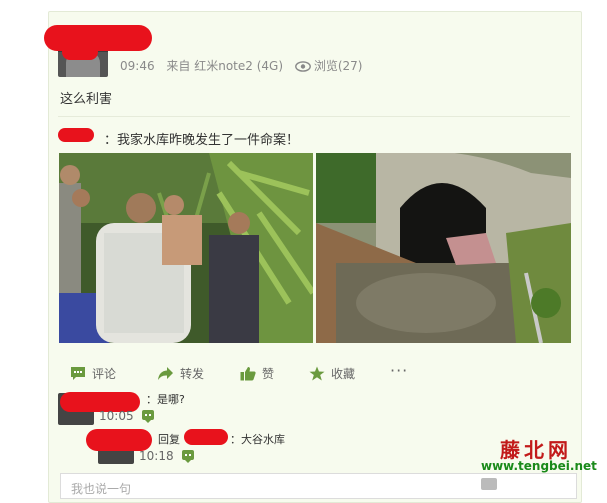 The image size is (607, 503). What do you see at coordinates (257, 439) in the screenshot?
I see `comment-text: ：大谷水库` at bounding box center [257, 439].